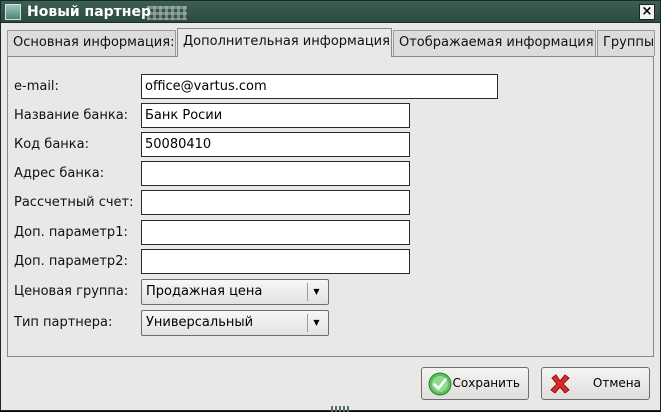  I want to click on email-field: office@vartus.com, so click(319, 86).